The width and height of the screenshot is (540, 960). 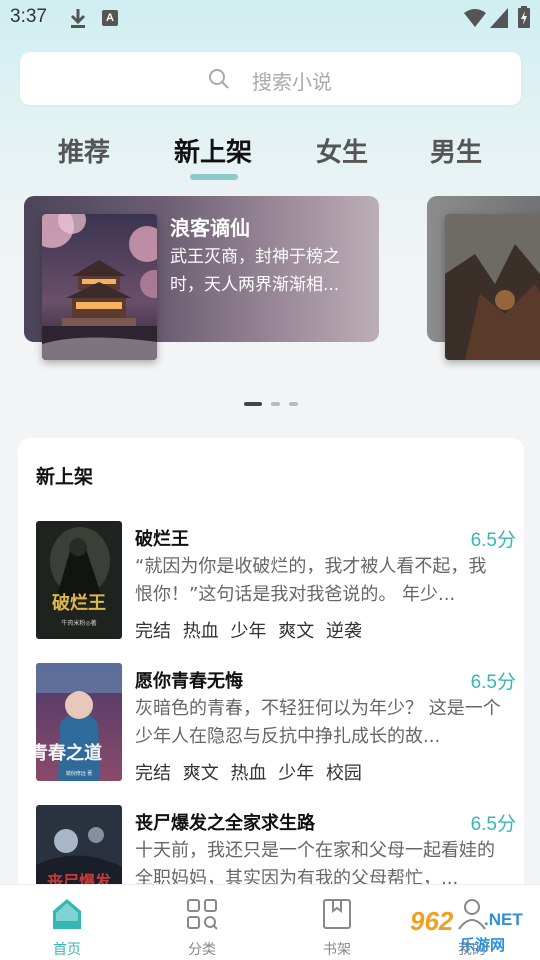 I want to click on book-tags: 完结 爽文 热血 少年 校园, so click(x=251, y=772).